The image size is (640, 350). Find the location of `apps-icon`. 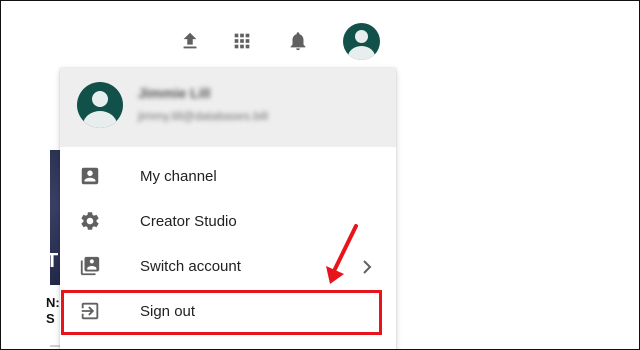

apps-icon is located at coordinates (242, 41).